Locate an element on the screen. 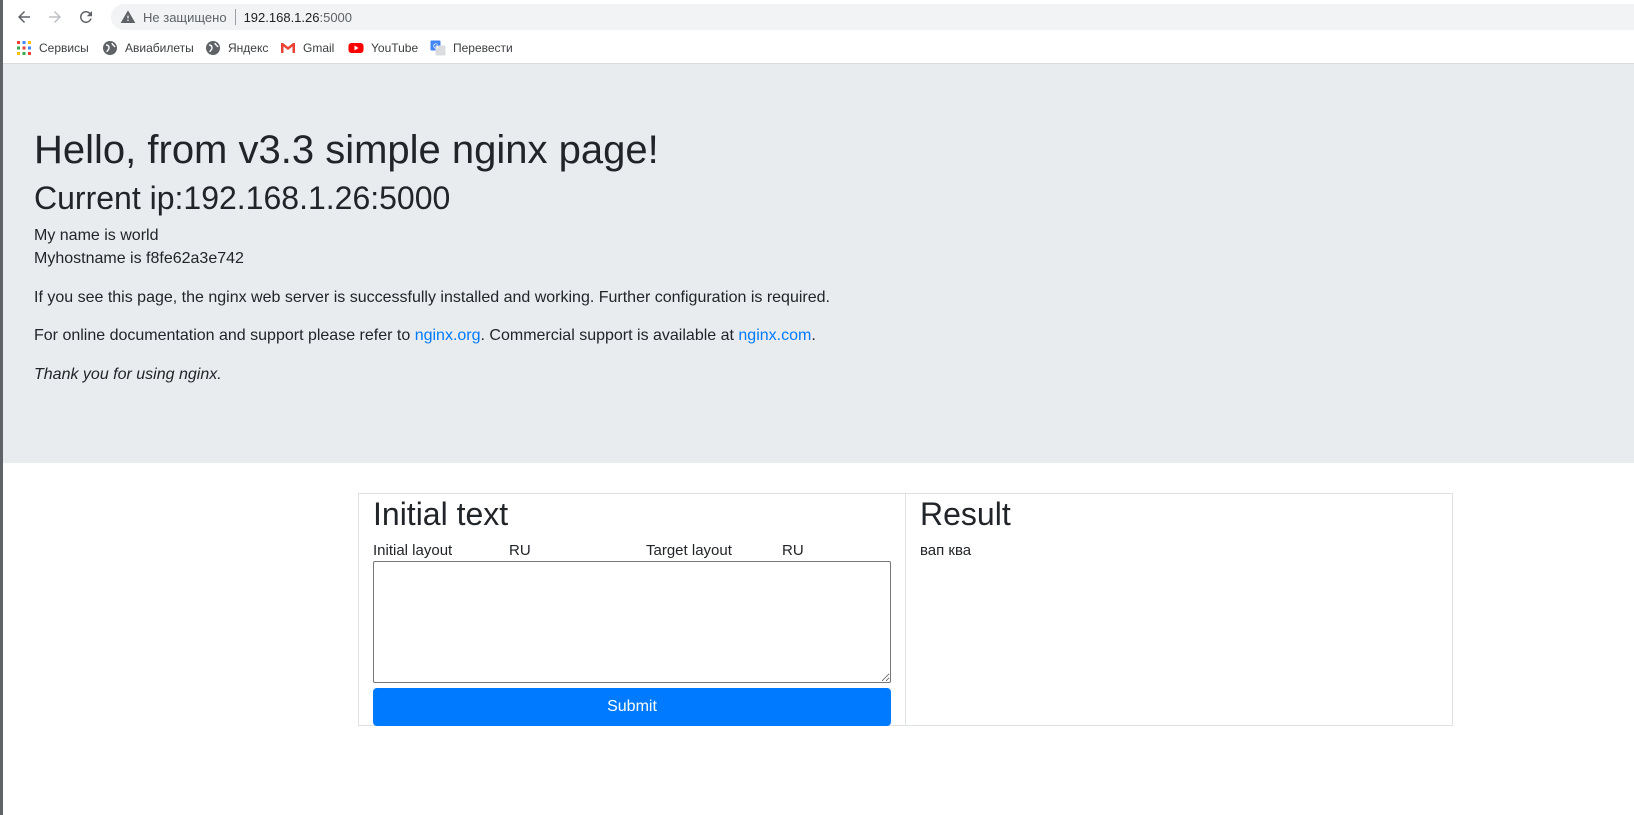 The height and width of the screenshot is (815, 1634). target-layout-select: RU is located at coordinates (793, 550).